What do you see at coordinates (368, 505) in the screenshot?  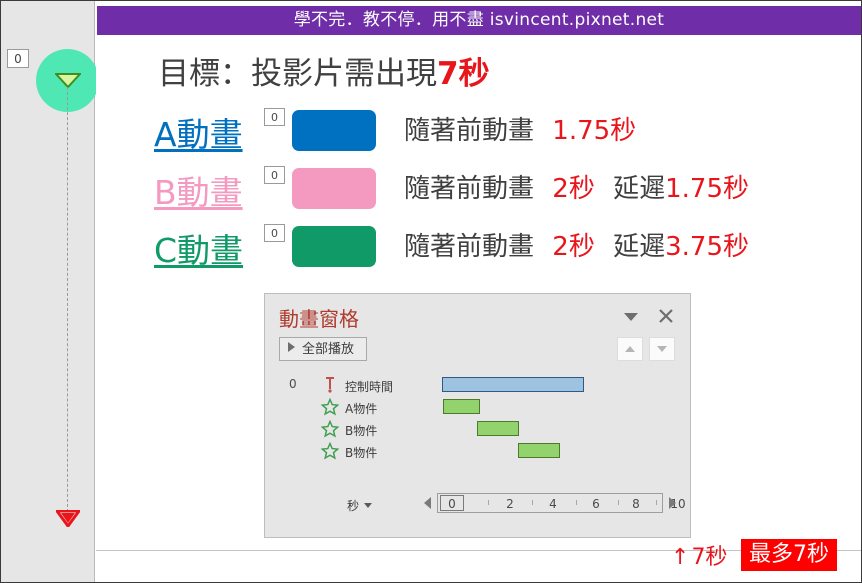 I see `caret-down-icon` at bounding box center [368, 505].